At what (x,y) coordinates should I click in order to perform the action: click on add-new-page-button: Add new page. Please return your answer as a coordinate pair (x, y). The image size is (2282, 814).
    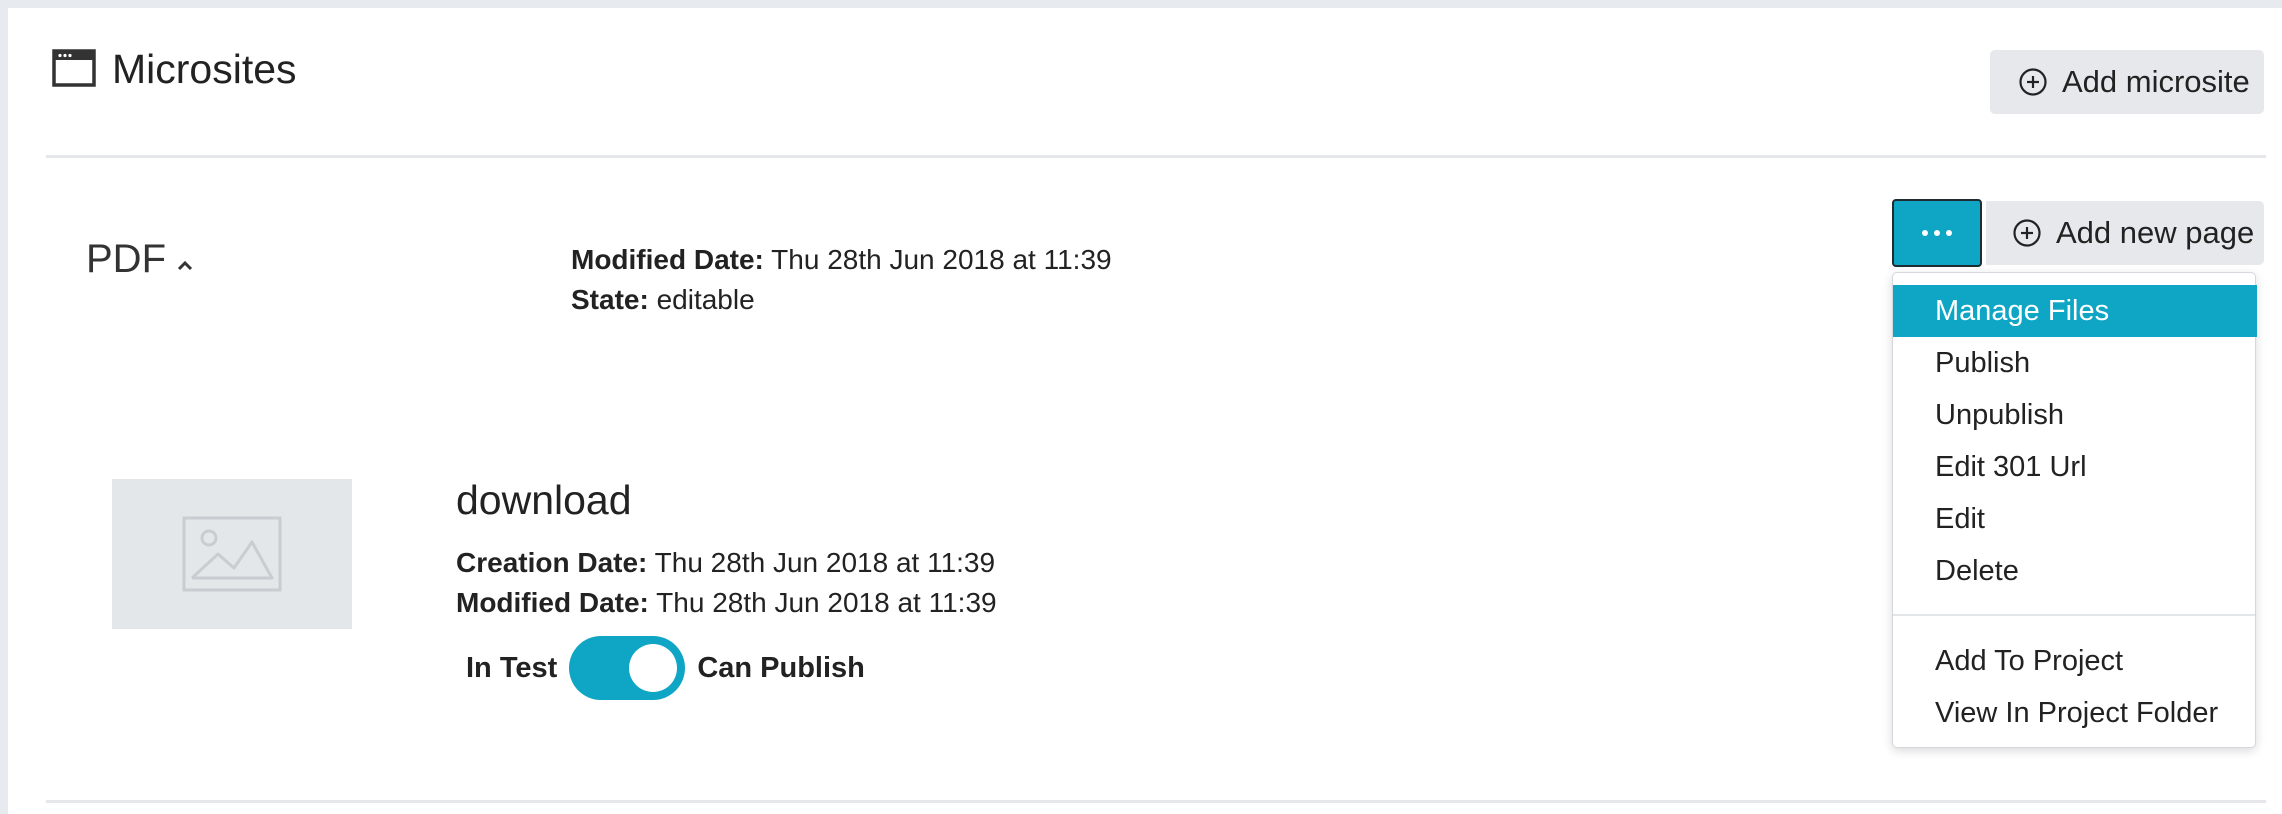
    Looking at the image, I should click on (2125, 233).